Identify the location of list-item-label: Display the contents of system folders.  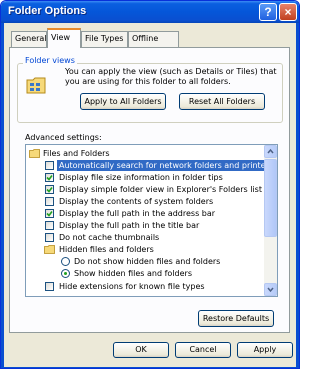
(136, 201).